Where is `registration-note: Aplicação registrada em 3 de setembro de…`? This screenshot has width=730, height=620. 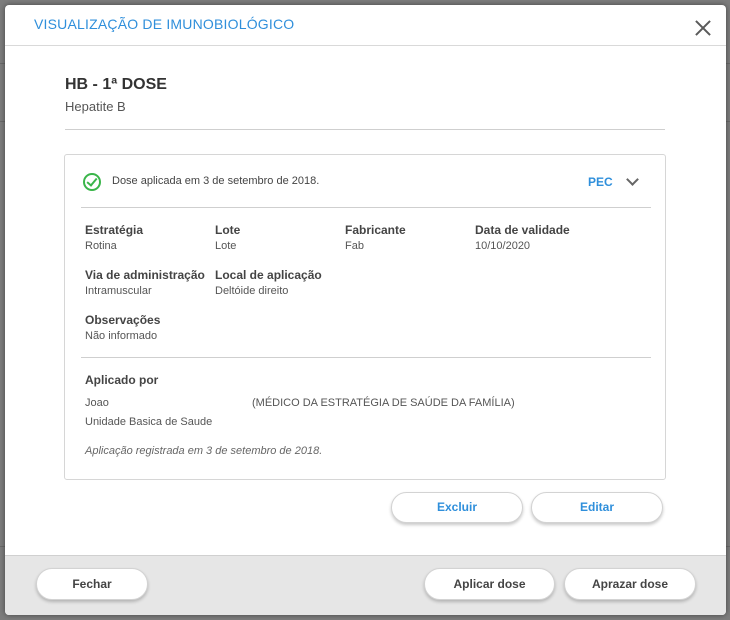
registration-note: Aplicação registrada em 3 de setembro de… is located at coordinates (204, 451).